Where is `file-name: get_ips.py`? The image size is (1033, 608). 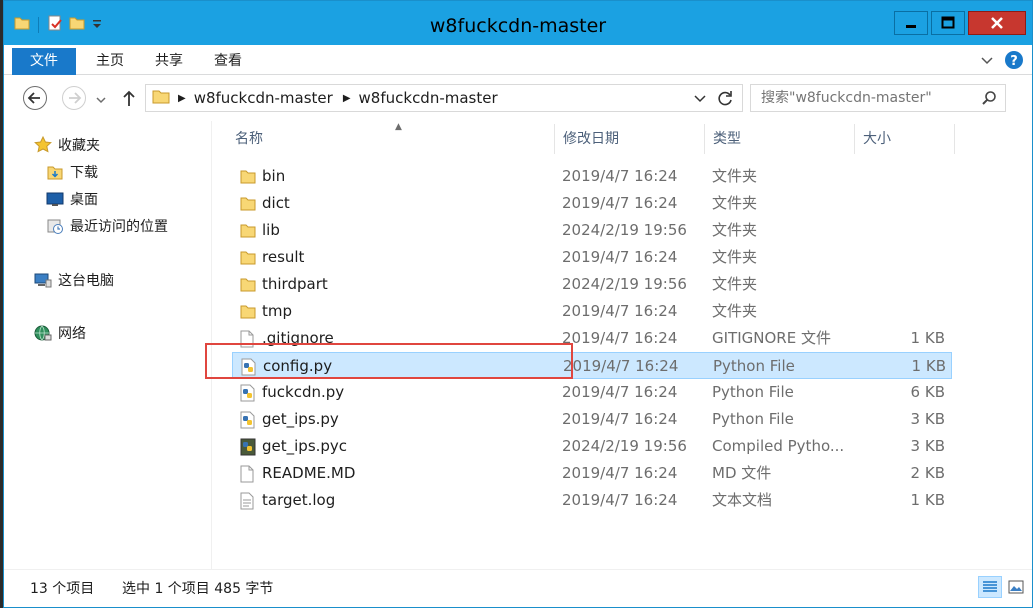 file-name: get_ips.py is located at coordinates (300, 419).